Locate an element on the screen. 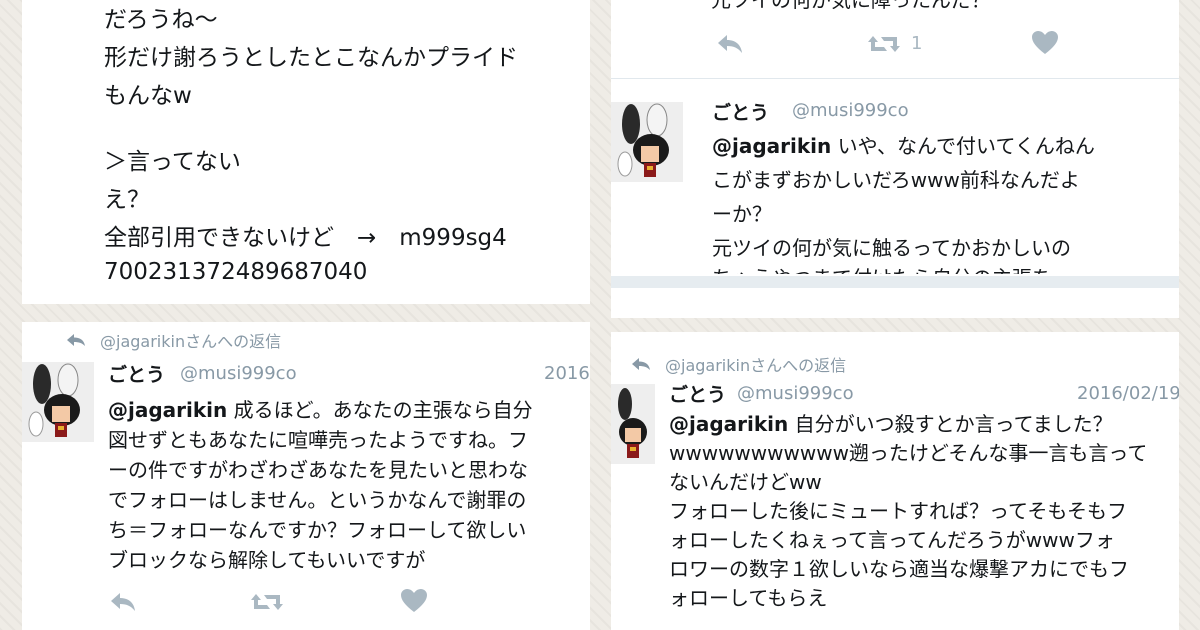  tweet-text-line: ＞言ってない is located at coordinates (172, 162).